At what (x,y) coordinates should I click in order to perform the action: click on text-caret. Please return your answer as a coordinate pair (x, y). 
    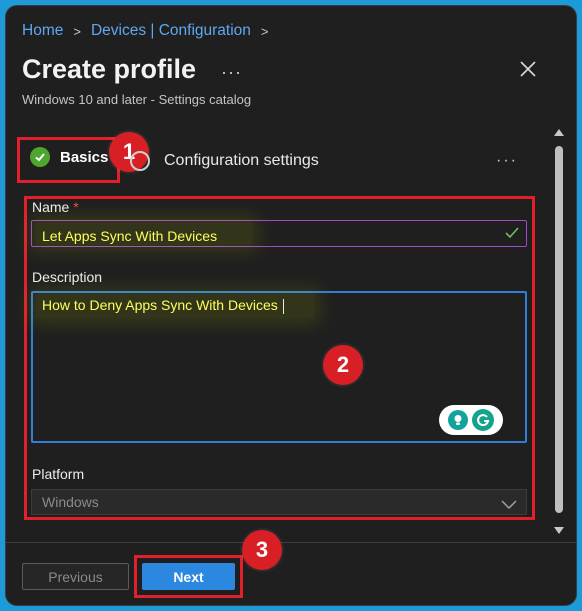
    Looking at the image, I should click on (283, 306).